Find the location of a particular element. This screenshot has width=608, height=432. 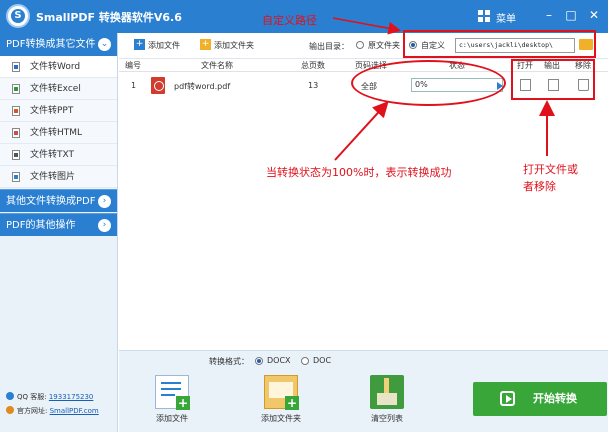

add-file-button: + 添加文件 is located at coordinates (157, 45).